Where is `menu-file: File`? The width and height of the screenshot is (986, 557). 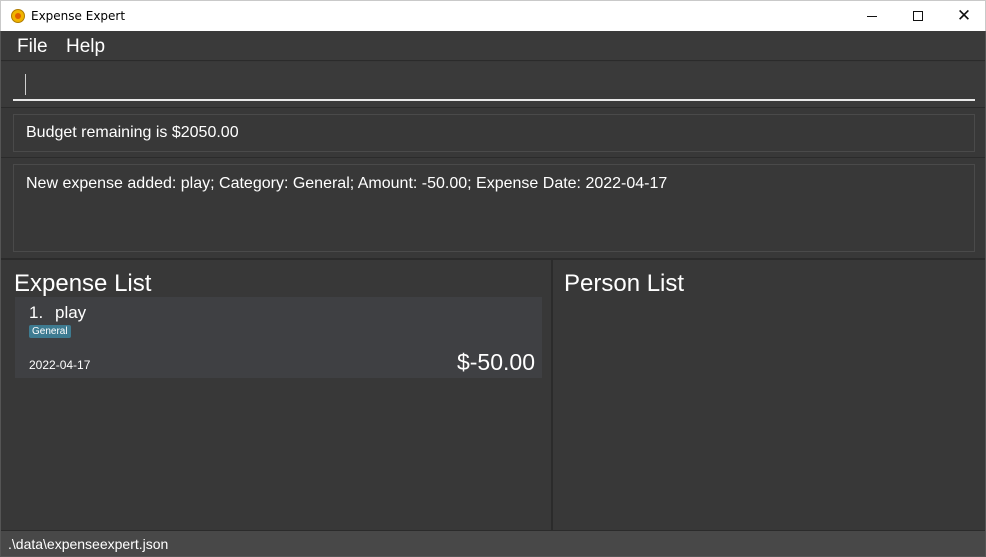 menu-file: File is located at coordinates (32, 47).